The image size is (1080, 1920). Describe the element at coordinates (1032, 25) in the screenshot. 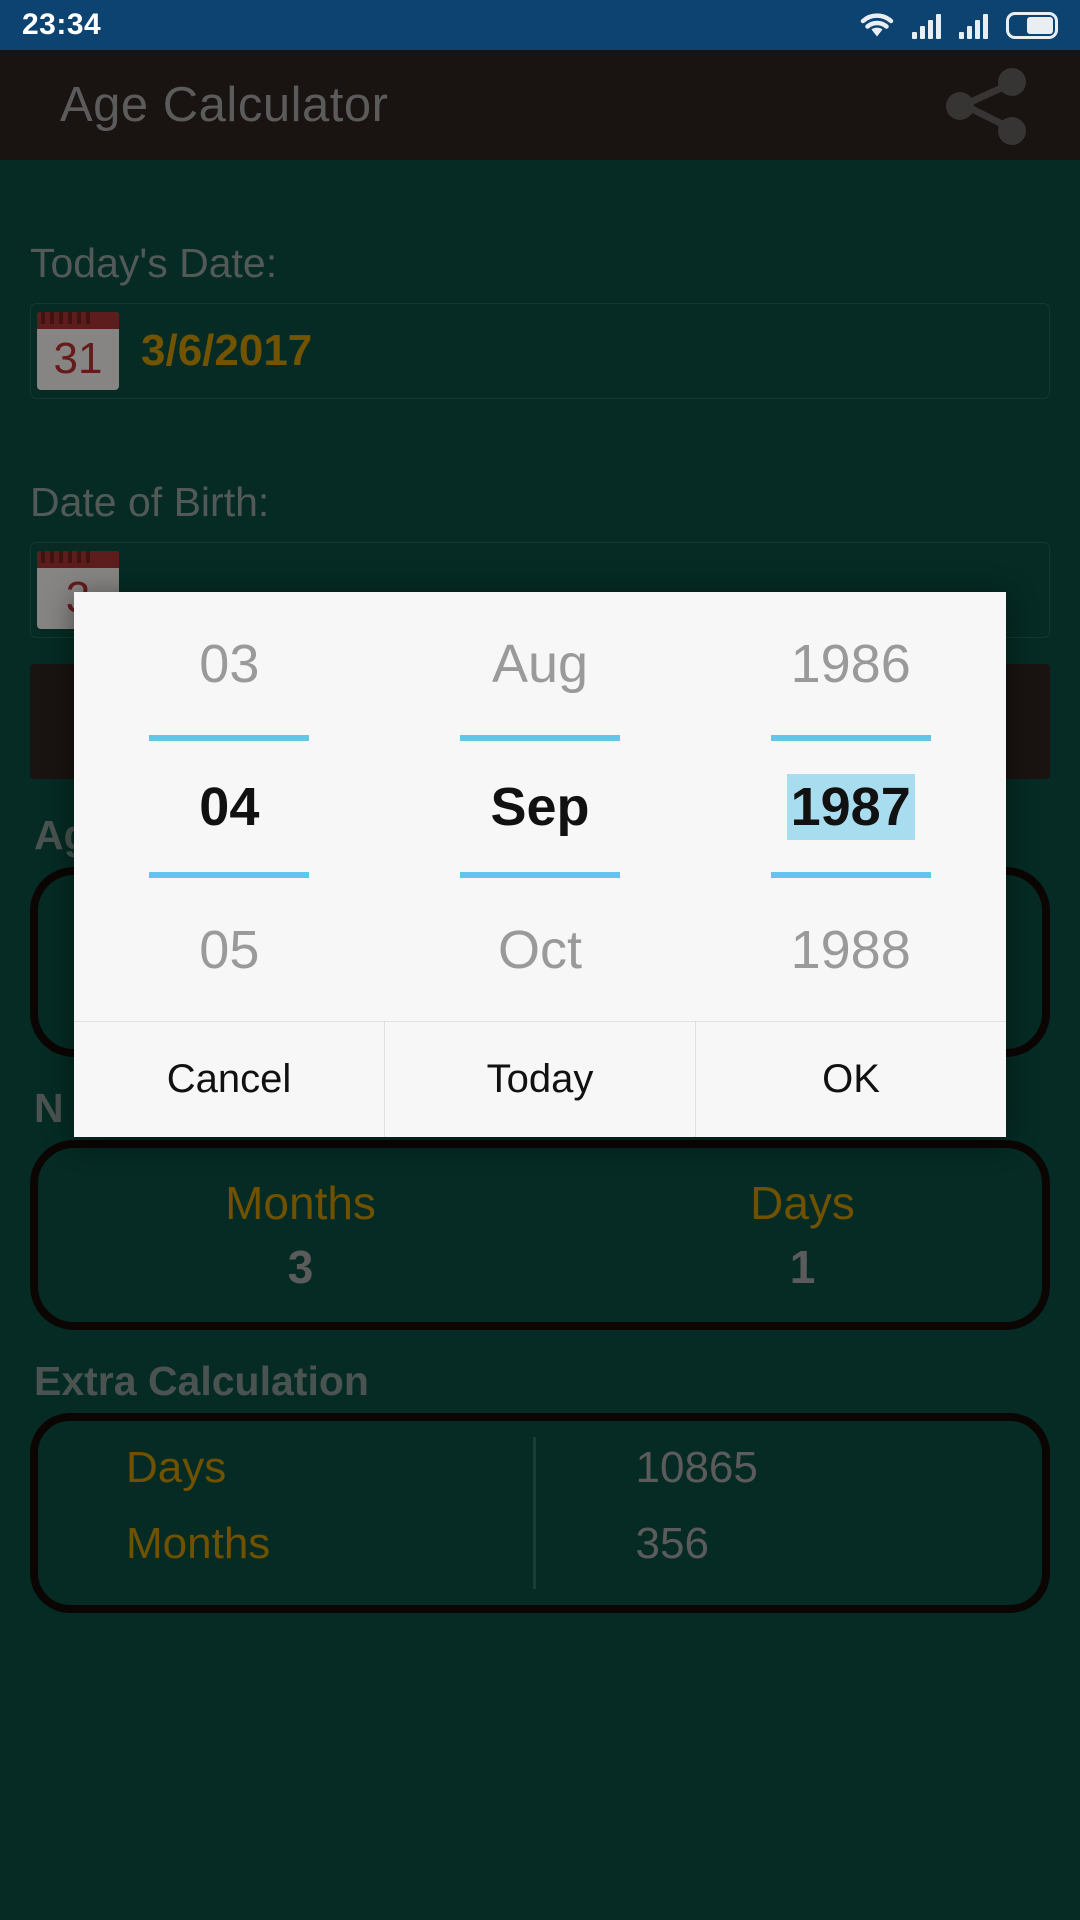

I see `battery-icon` at that location.